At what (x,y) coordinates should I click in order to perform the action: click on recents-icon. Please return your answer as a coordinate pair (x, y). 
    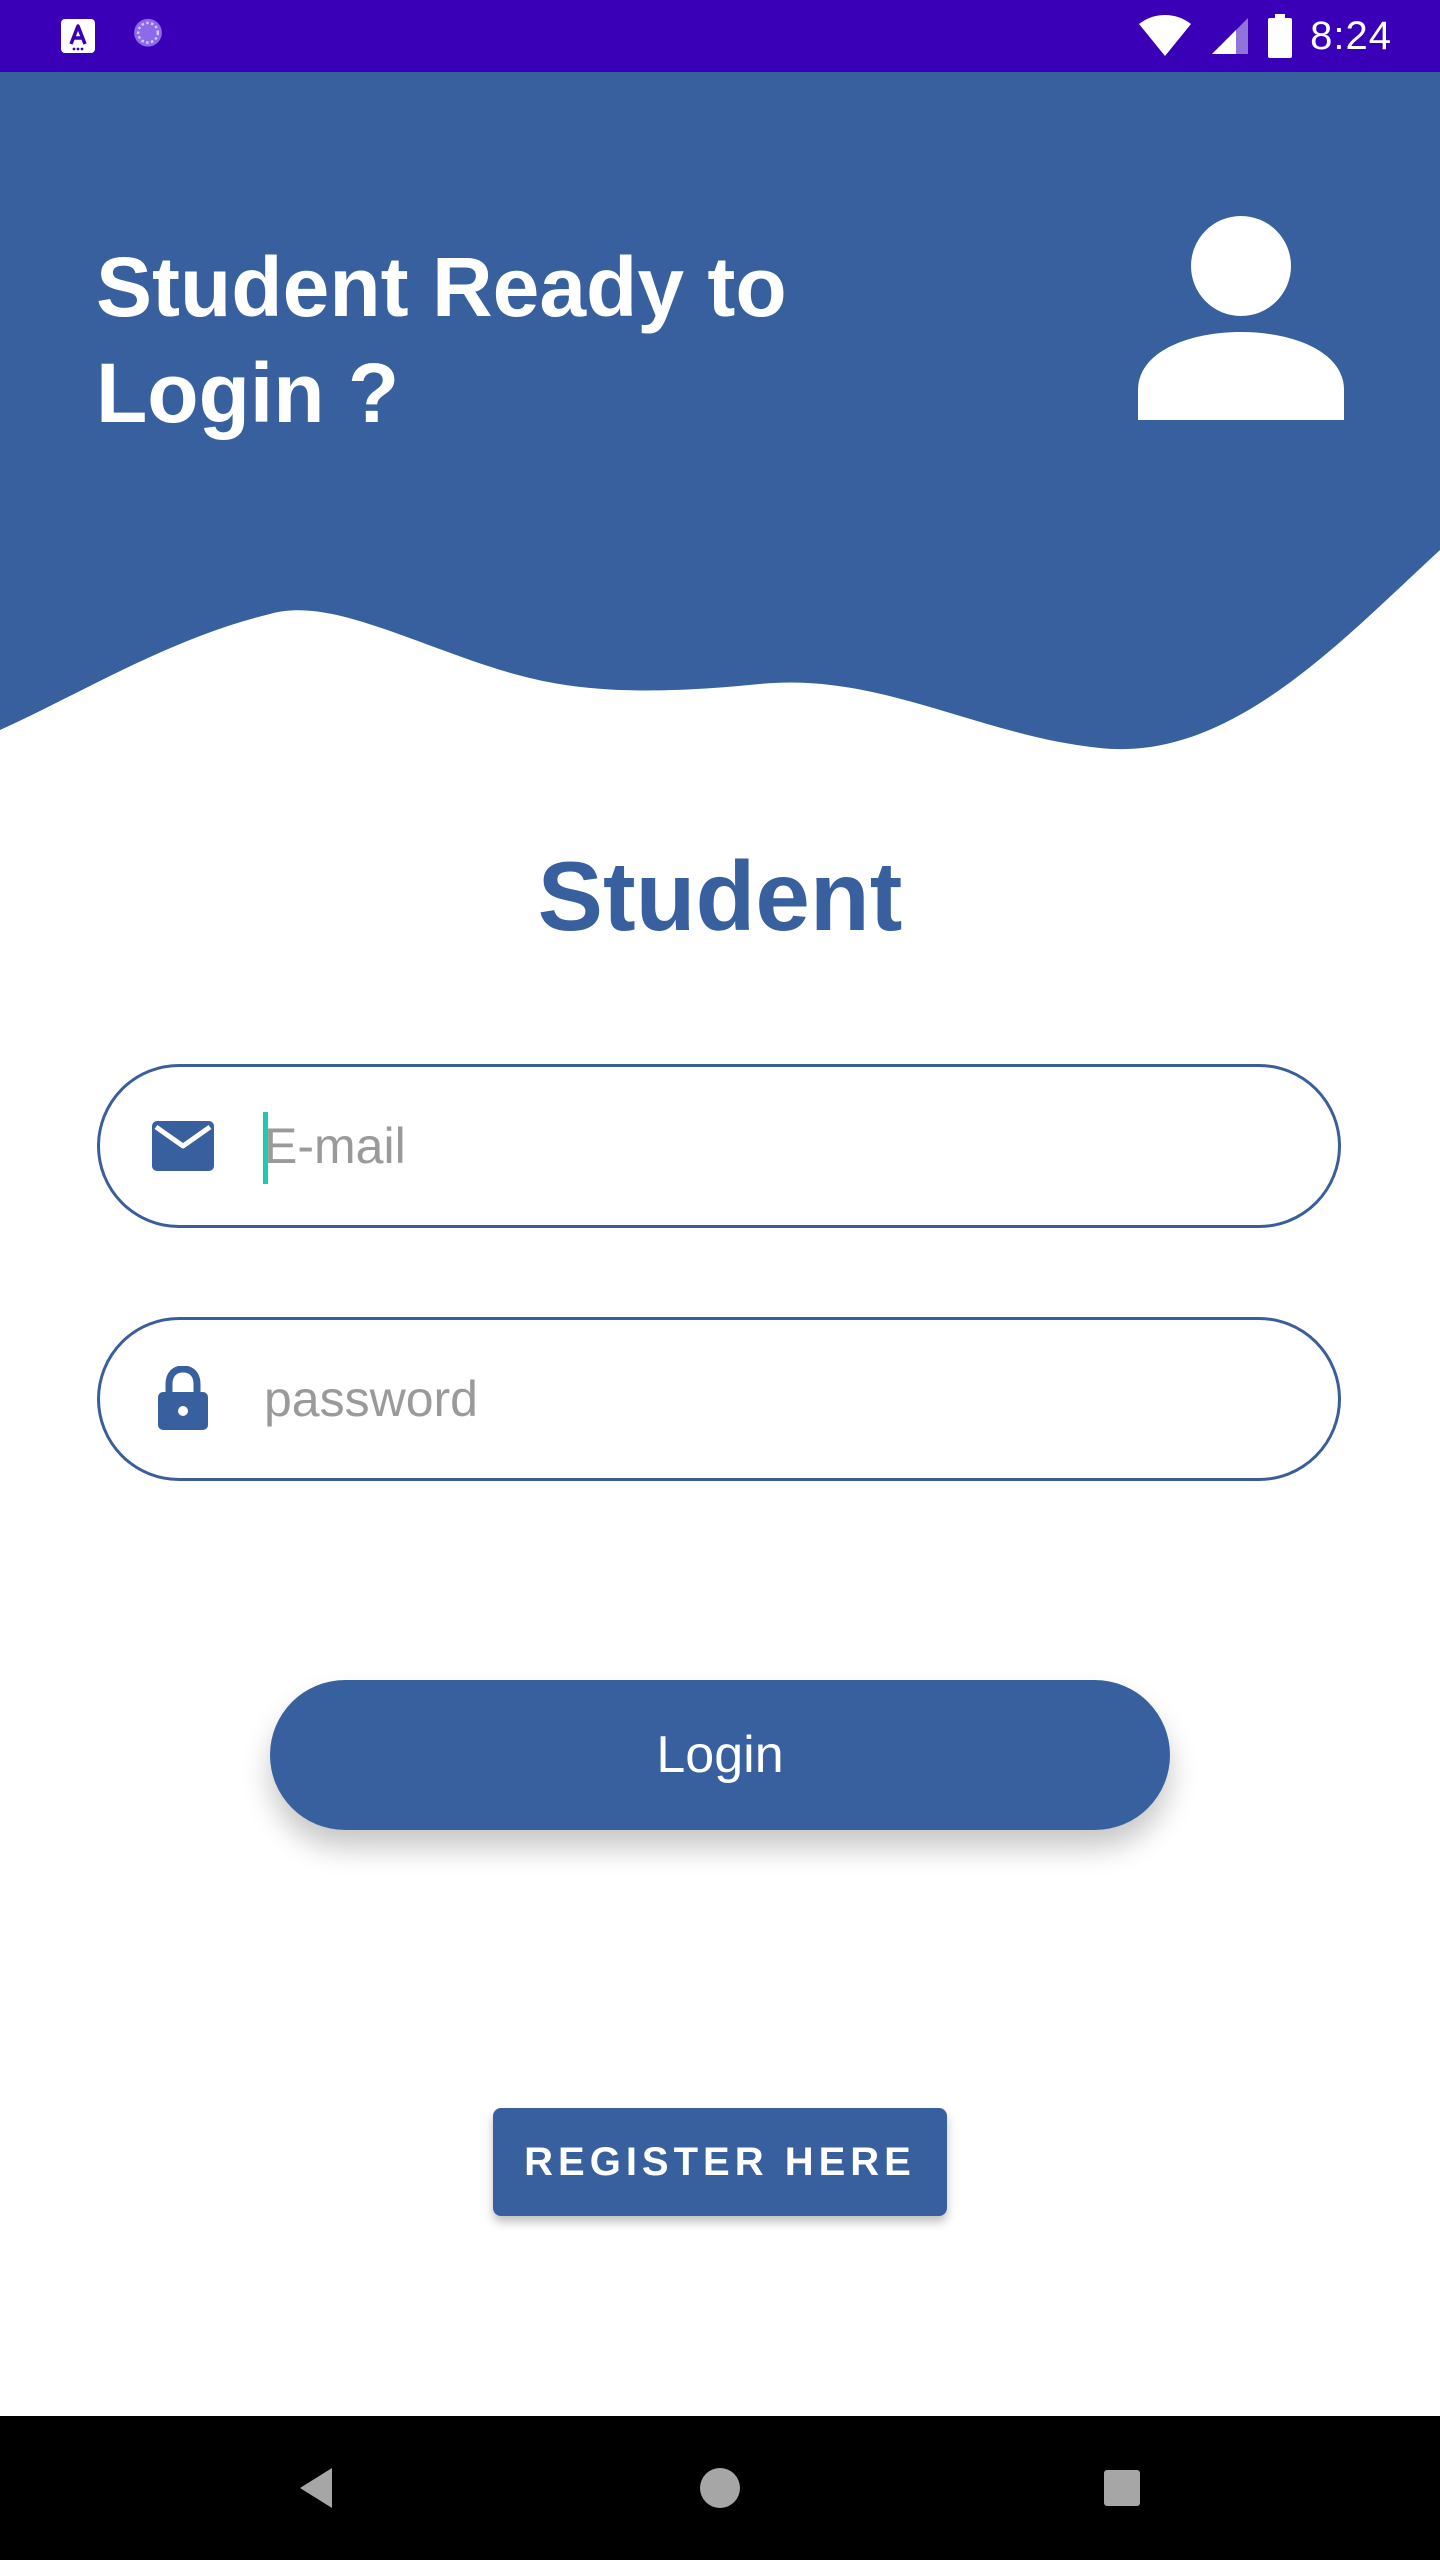
    Looking at the image, I should click on (1122, 2488).